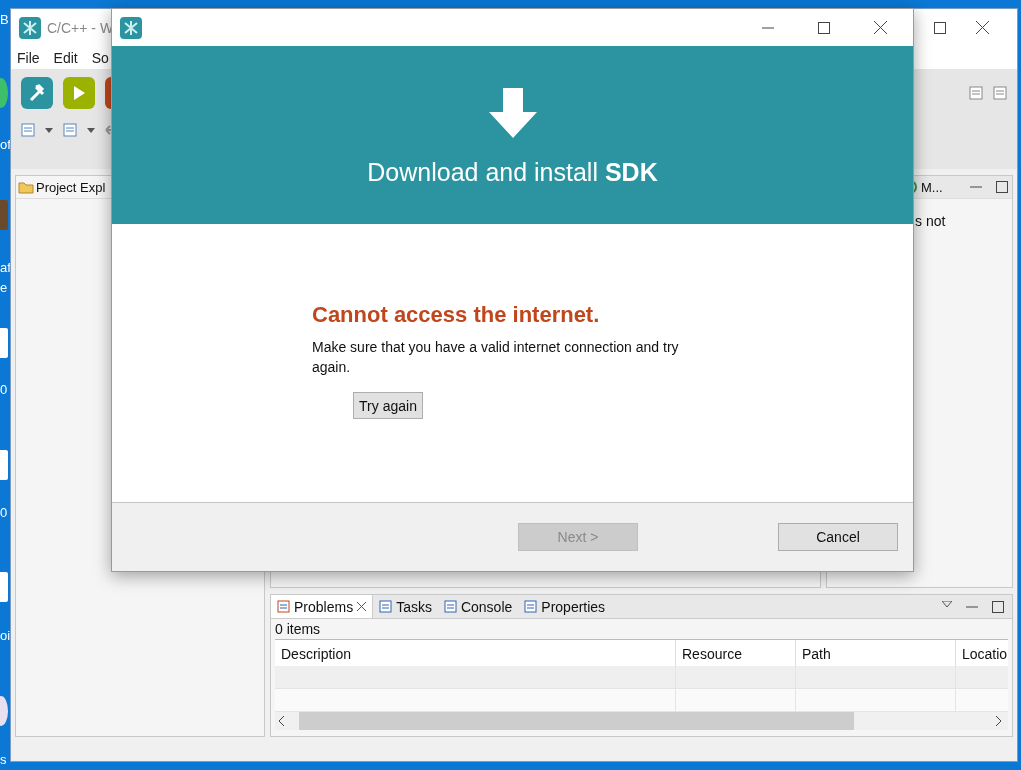 This screenshot has width=1021, height=770. Describe the element at coordinates (28, 130) in the screenshot. I see `down-document-icon` at that location.